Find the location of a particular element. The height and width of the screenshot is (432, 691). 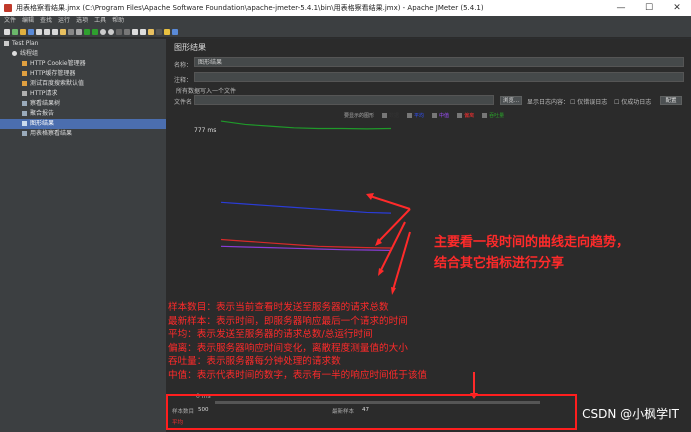

explain-samples: 样本数目：表示当前查看时发送至服务器的请求总数 is located at coordinates (278, 307).